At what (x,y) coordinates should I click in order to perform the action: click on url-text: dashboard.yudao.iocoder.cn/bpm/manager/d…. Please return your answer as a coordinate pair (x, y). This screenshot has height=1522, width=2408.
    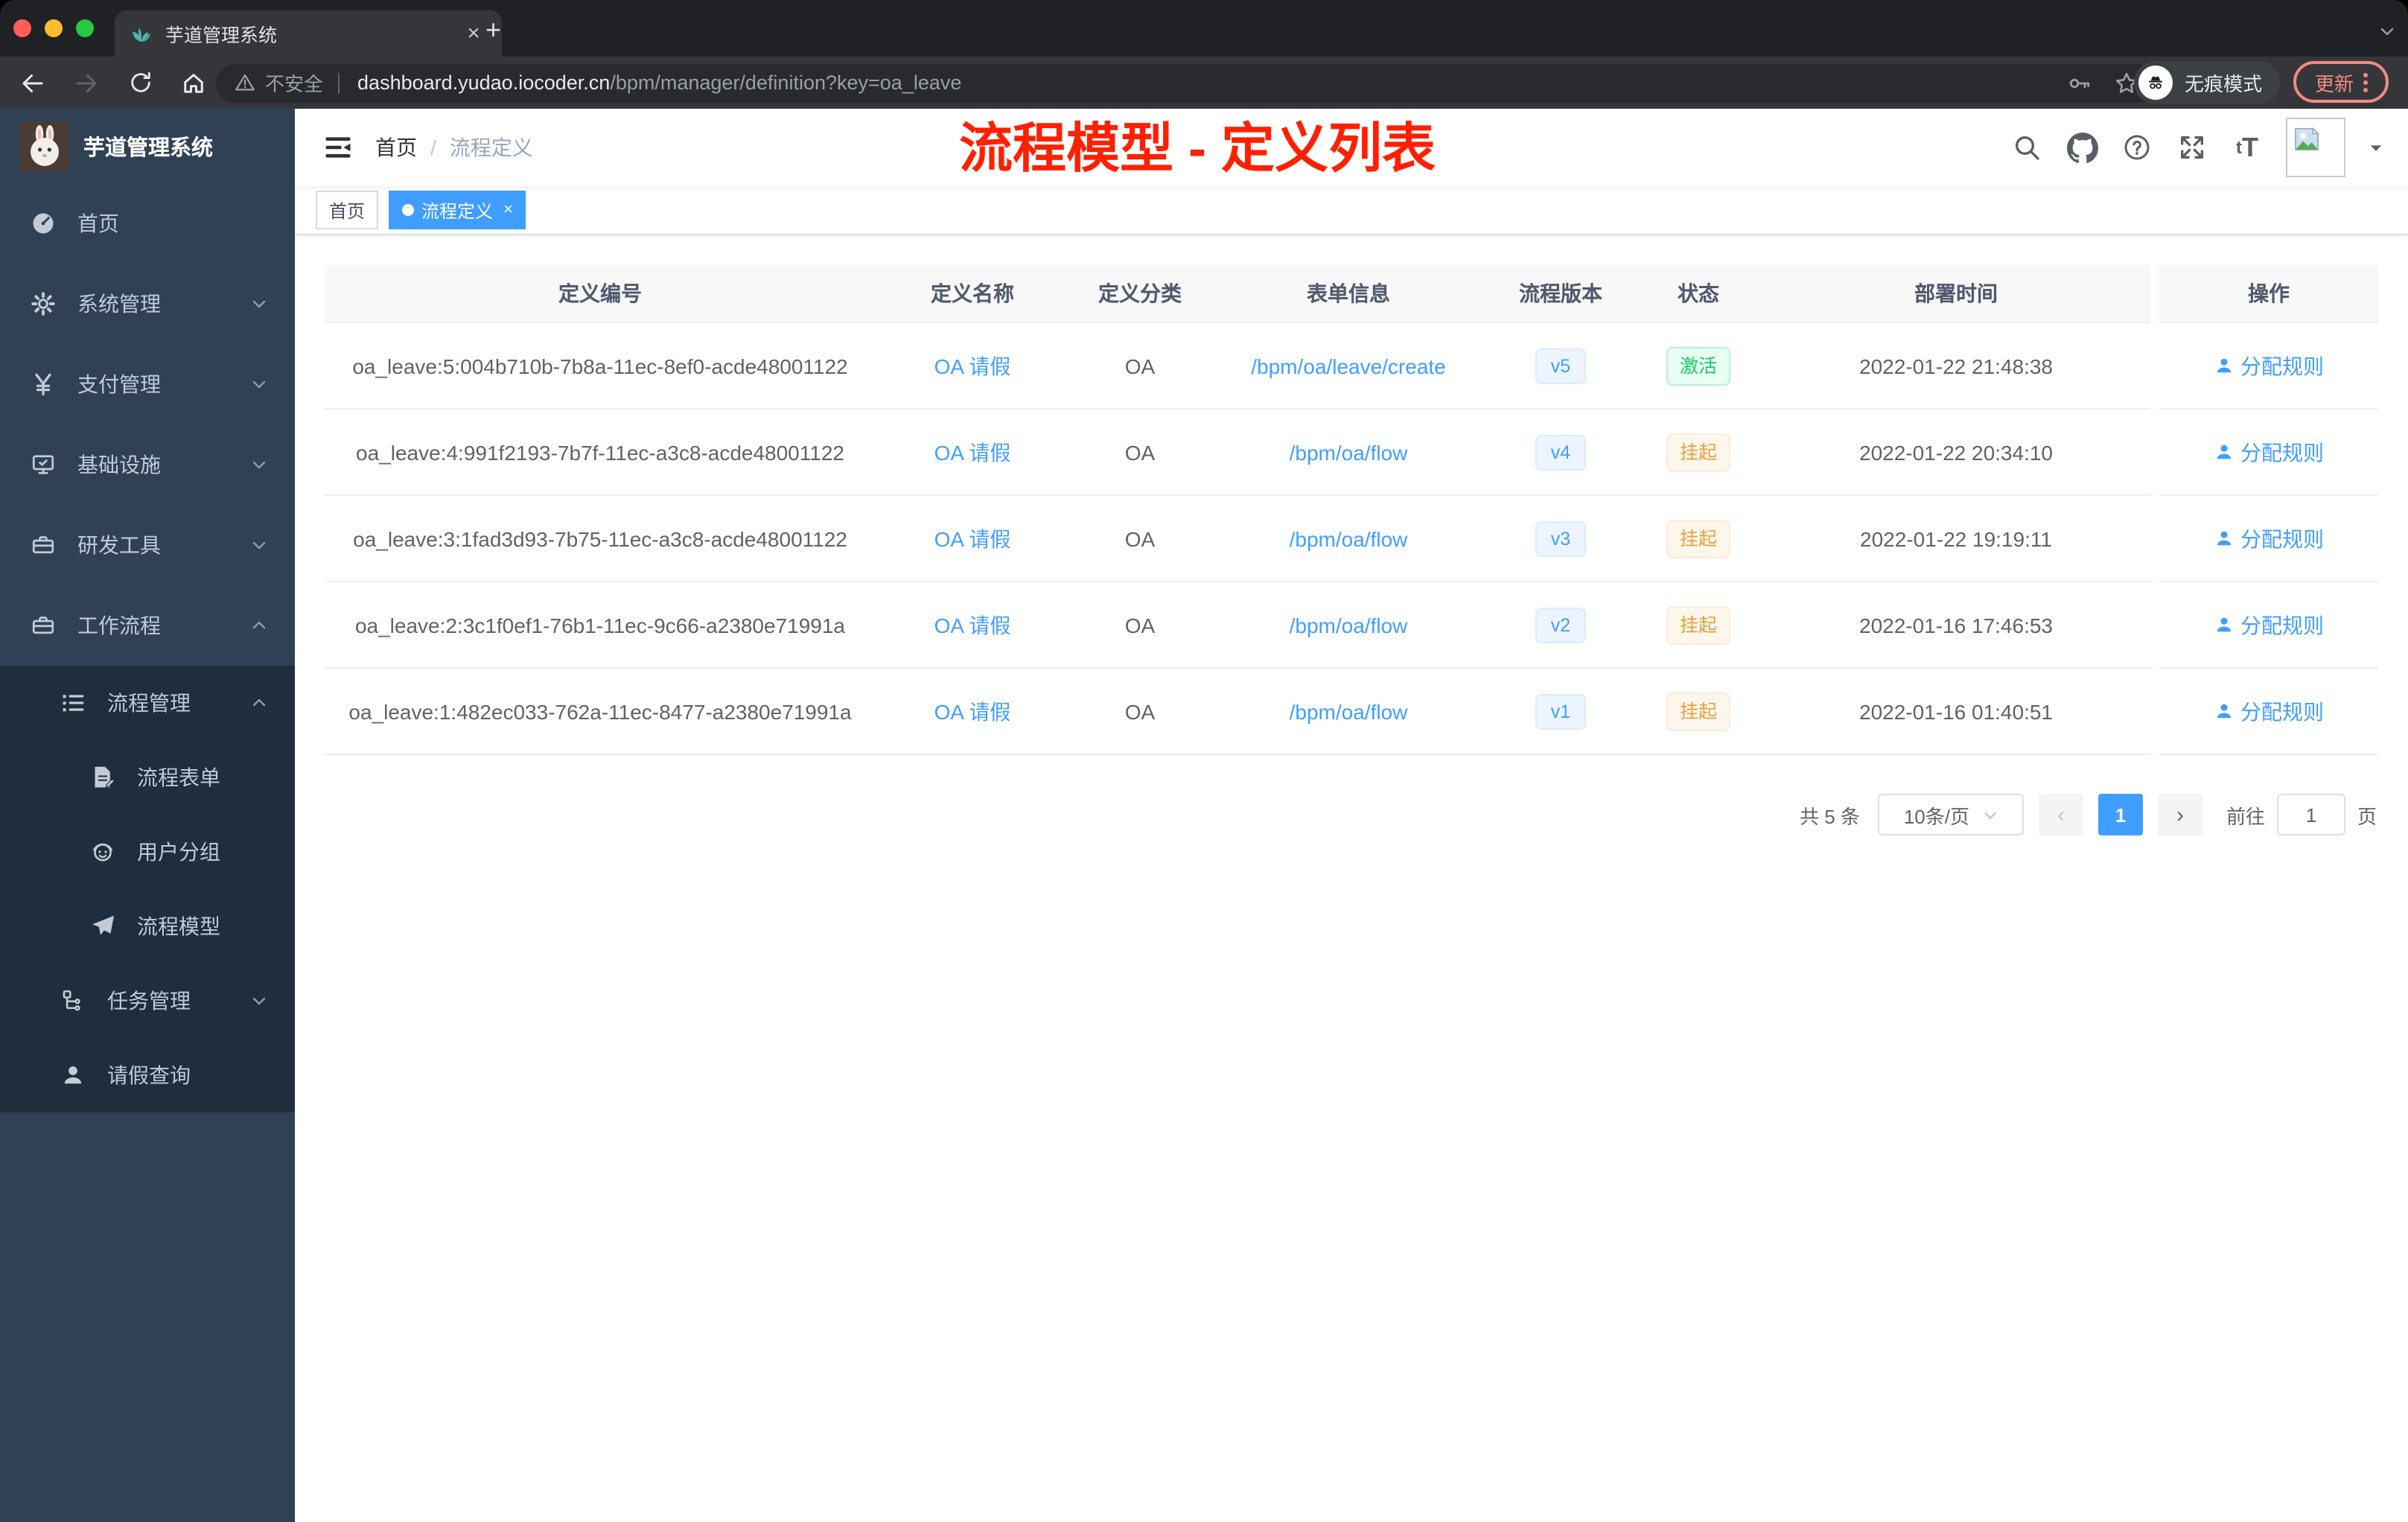
    Looking at the image, I should click on (1204, 82).